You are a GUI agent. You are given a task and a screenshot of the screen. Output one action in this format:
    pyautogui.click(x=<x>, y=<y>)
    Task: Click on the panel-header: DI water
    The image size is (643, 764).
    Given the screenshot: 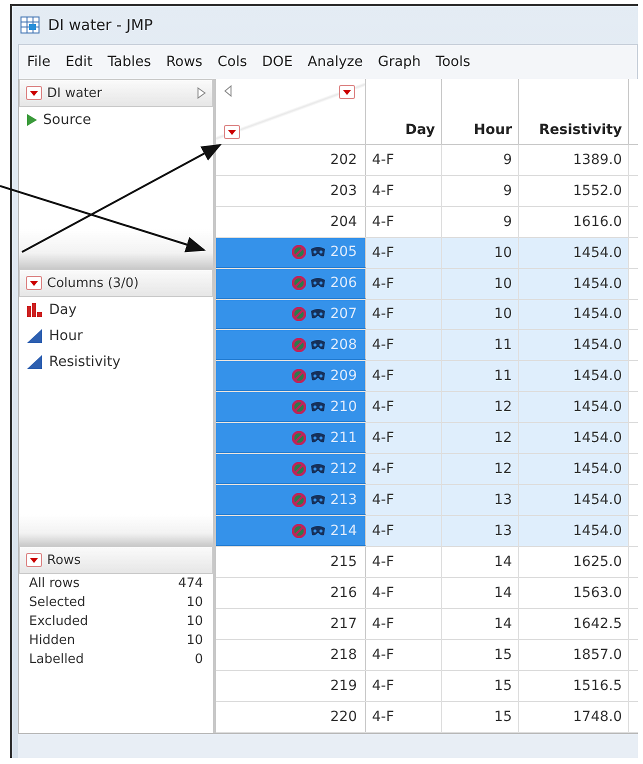 What is the action you would take?
    pyautogui.click(x=116, y=93)
    